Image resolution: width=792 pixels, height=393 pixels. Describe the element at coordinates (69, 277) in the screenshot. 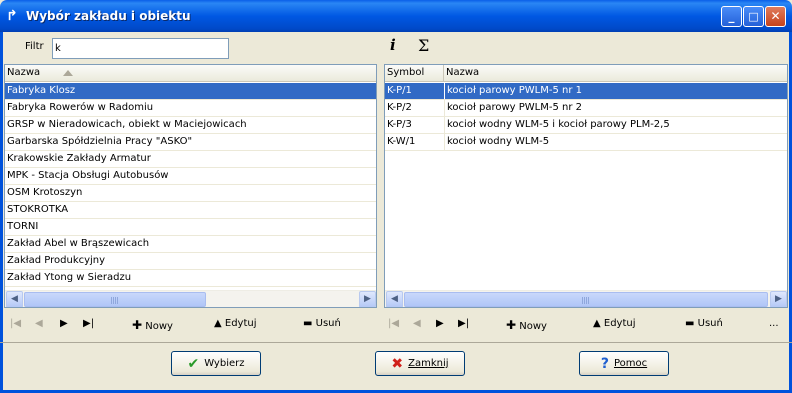

I see `plant-name-cell: Zakład Ytong w Sieradzu` at that location.